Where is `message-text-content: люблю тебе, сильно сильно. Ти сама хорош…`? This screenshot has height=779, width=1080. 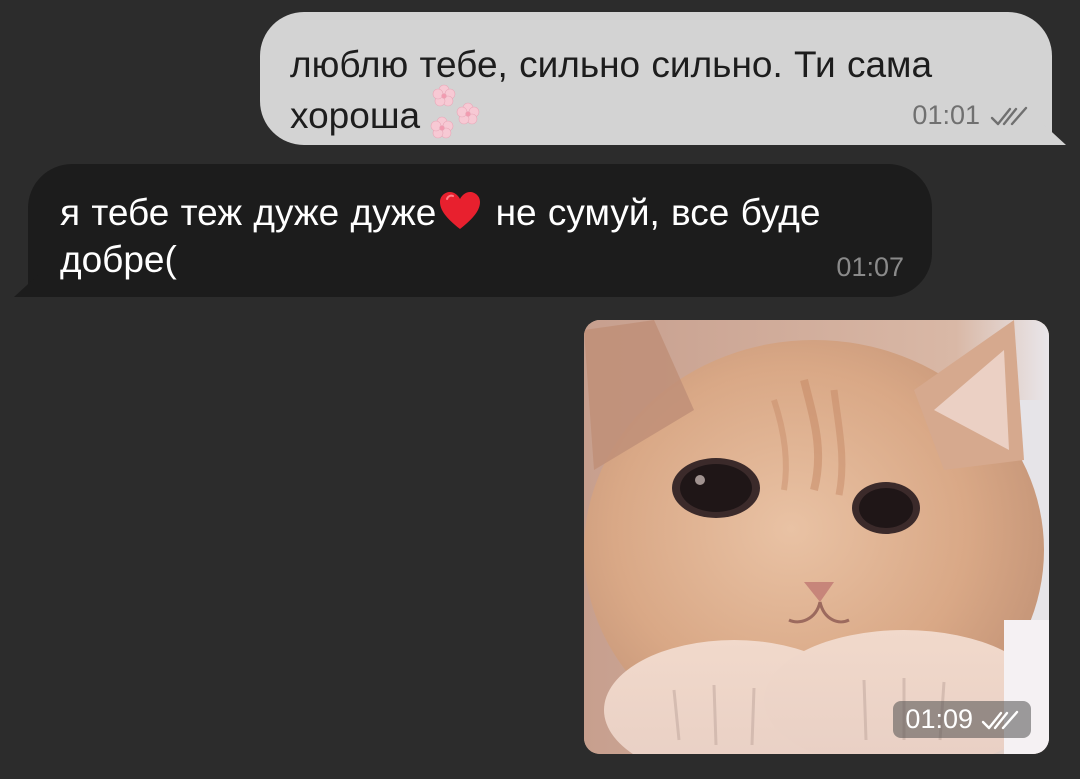
message-text-content: люблю тебе, сильно сильно. Ти сама хорош… is located at coordinates (611, 90).